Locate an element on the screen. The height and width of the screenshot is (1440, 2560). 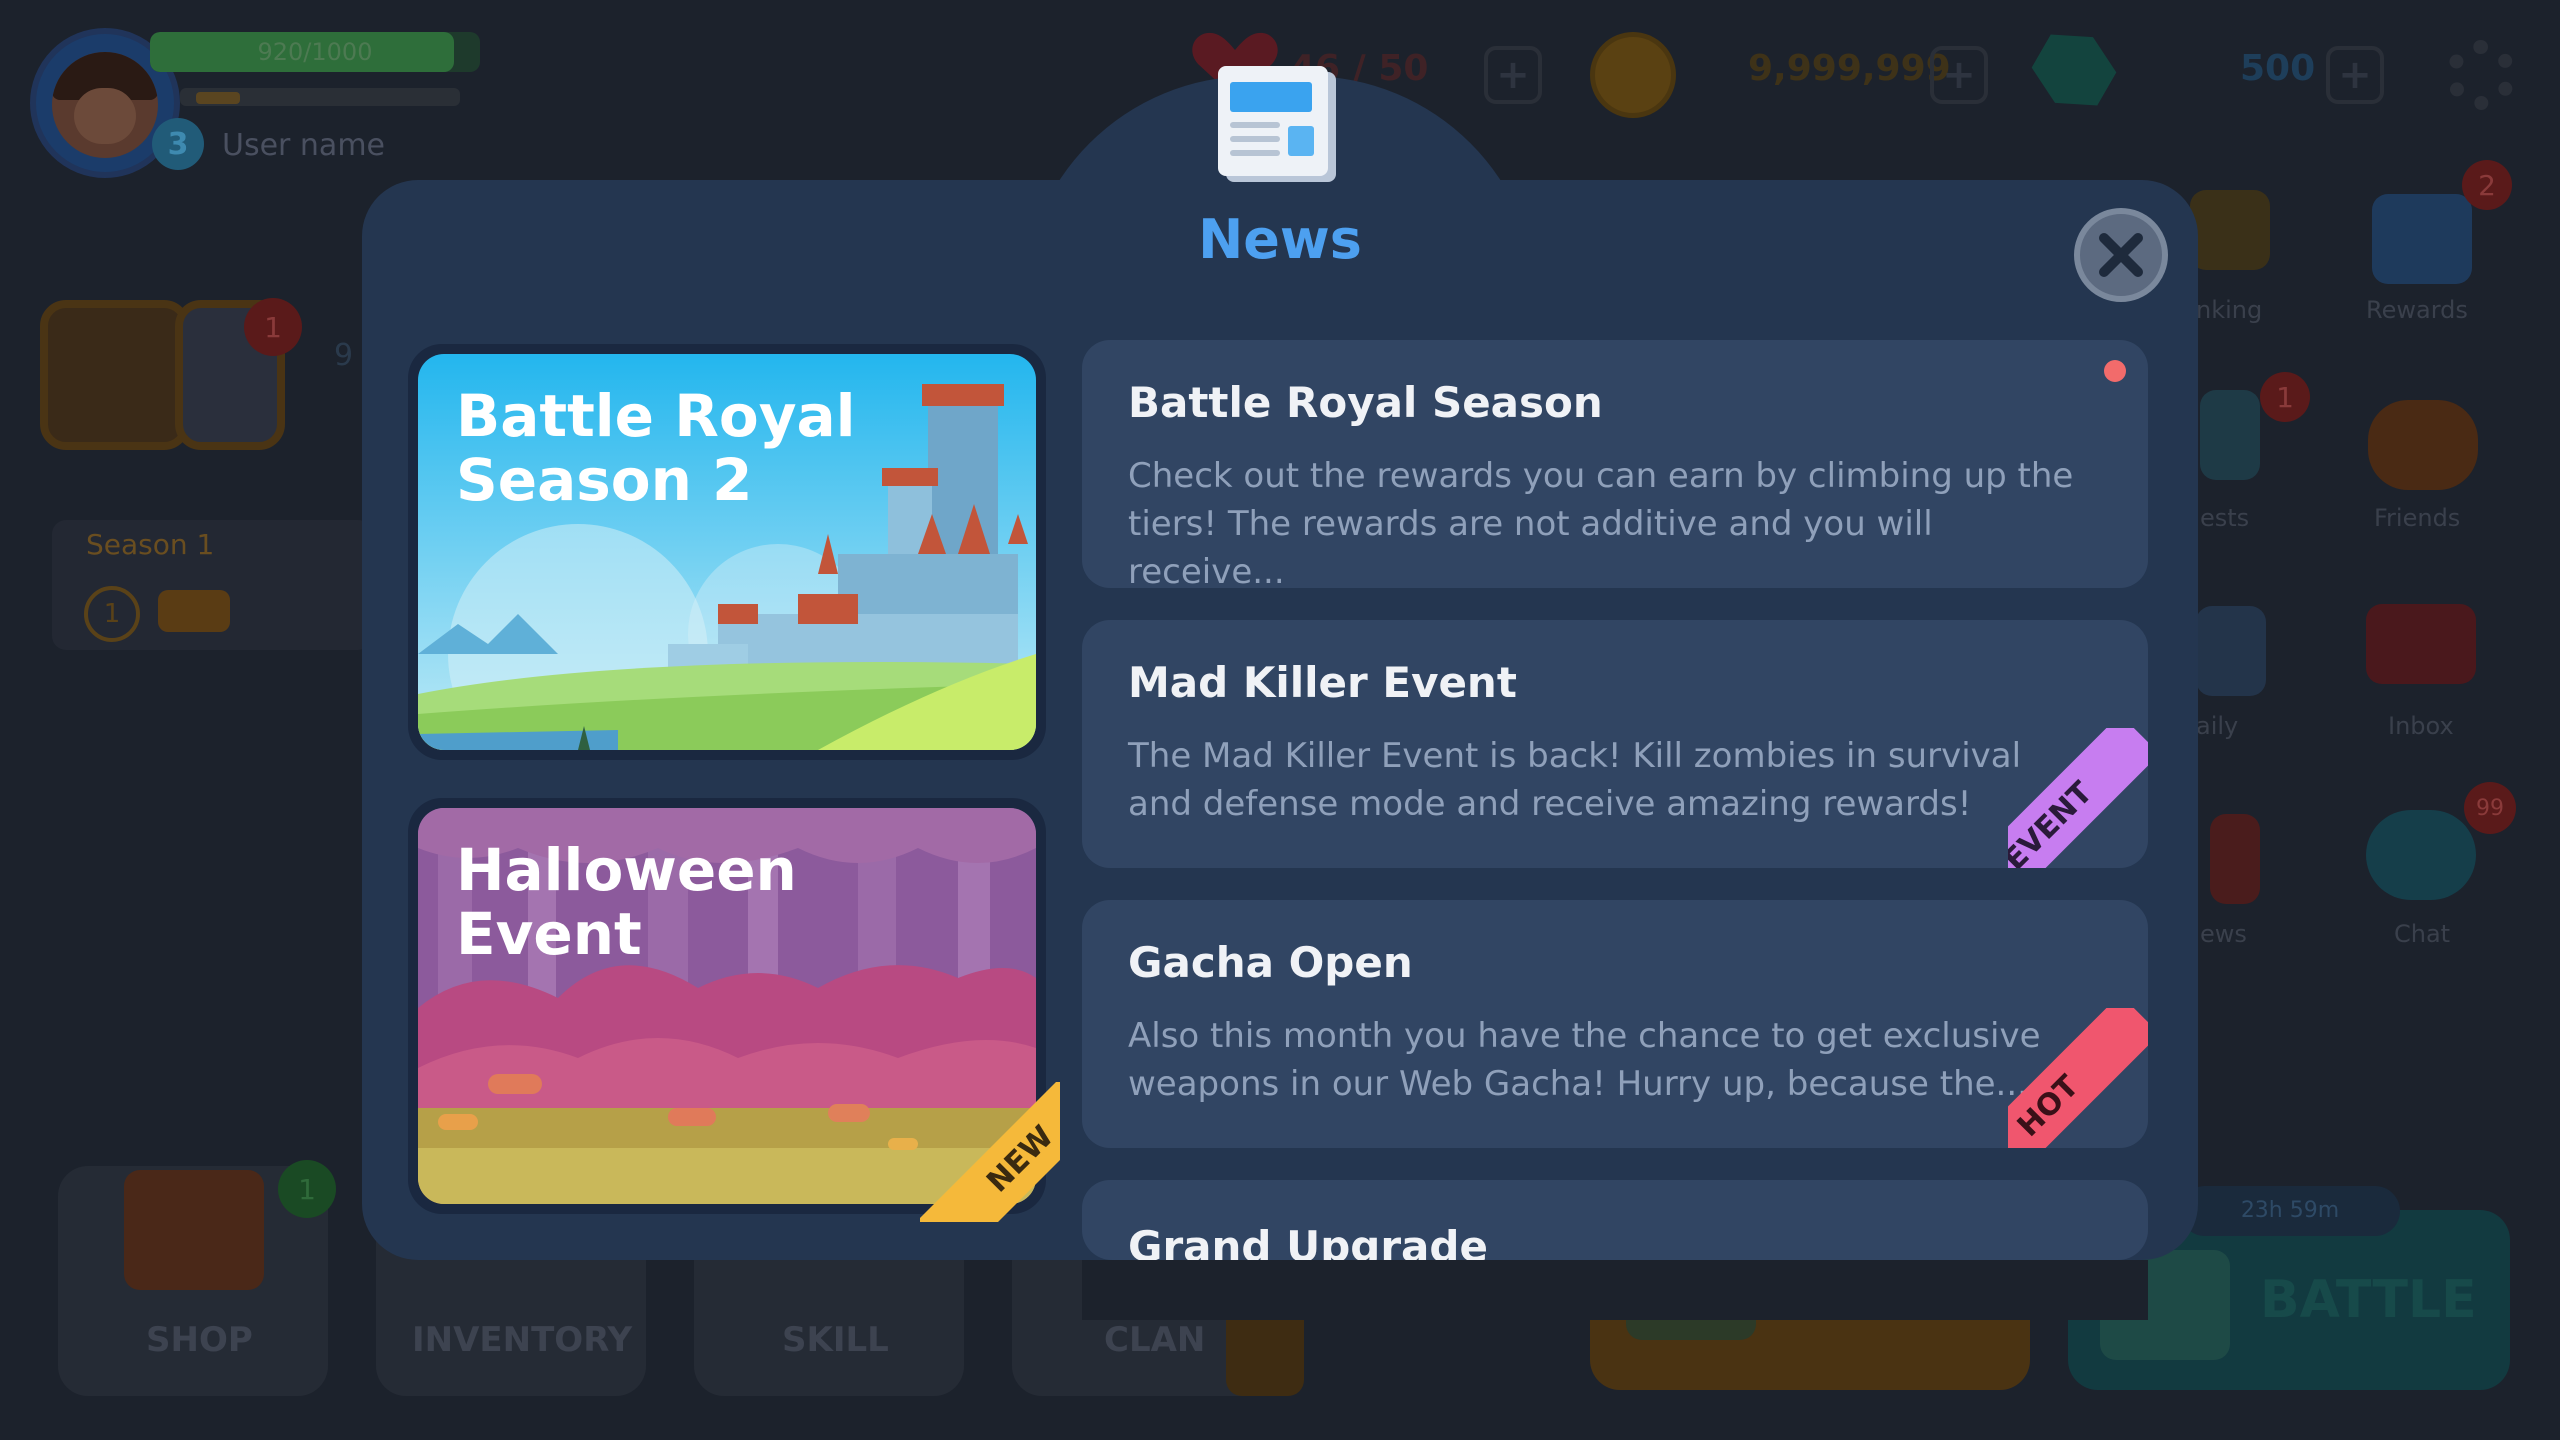
side-menu-rewards: Rewards is located at coordinates (2417, 310).